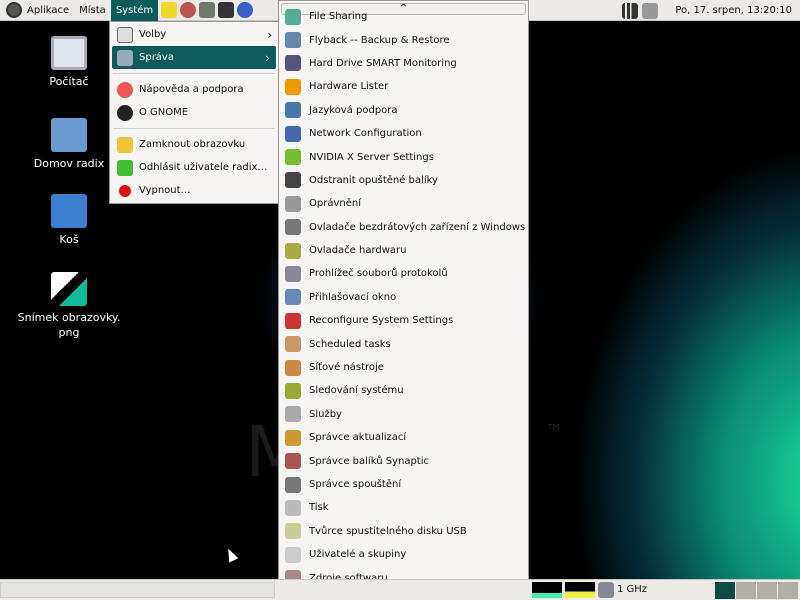  I want to click on menu-item-label: Zamknout obrazovku, so click(192, 144).